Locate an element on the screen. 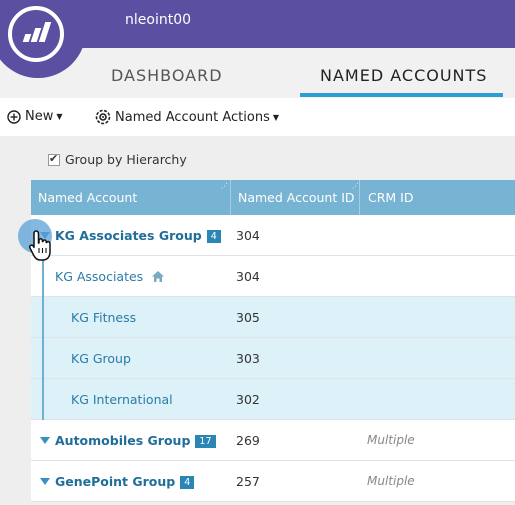 Image resolution: width=515 pixels, height=505 pixels. account-name: KG Fitness is located at coordinates (103, 317).